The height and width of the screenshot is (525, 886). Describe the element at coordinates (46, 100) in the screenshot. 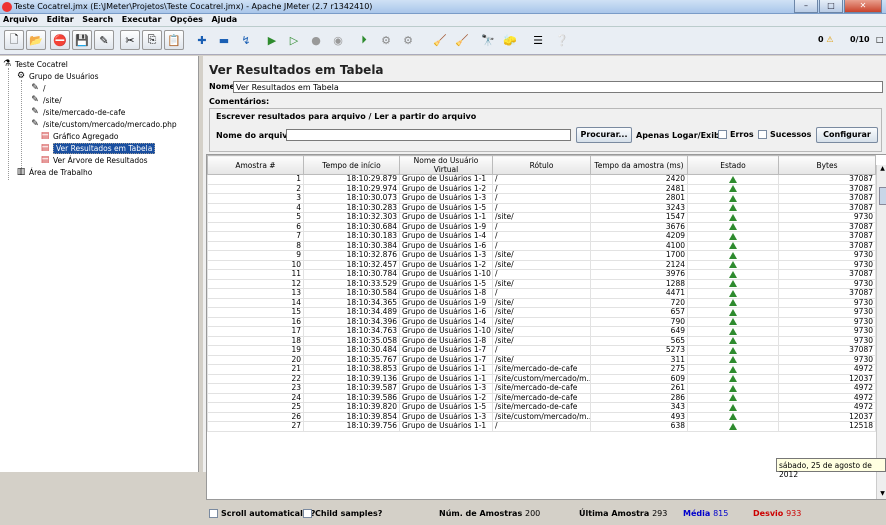

I see `tree-node-sampler-site: ✎/site/` at that location.